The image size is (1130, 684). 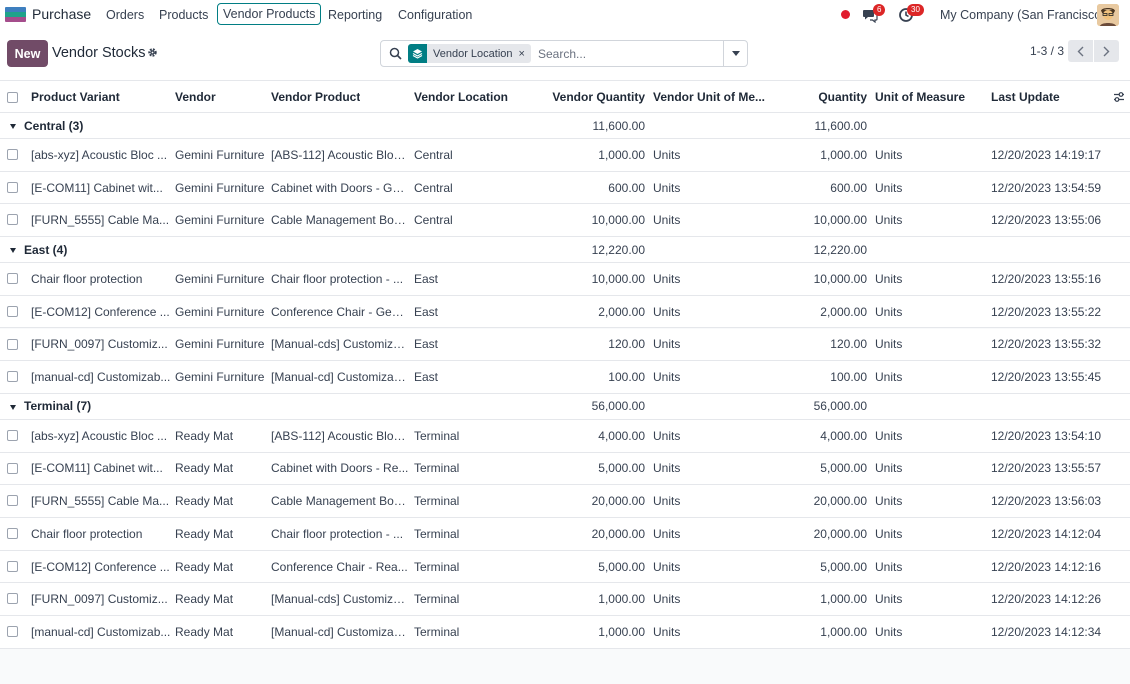 What do you see at coordinates (1046, 96) in the screenshot?
I see `col-last-update: Last Update` at bounding box center [1046, 96].